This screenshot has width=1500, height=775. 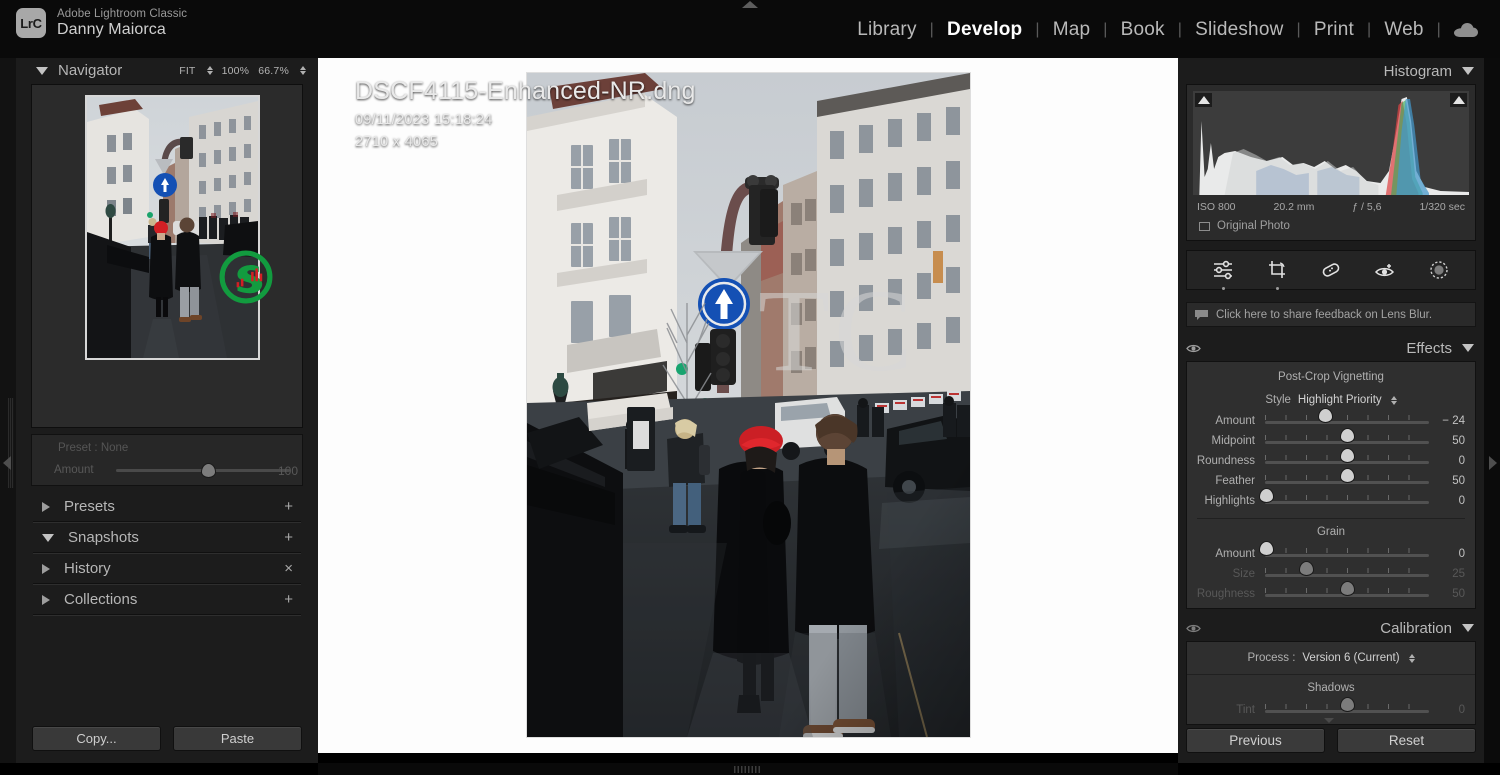 I want to click on histogram-header: Histogram, so click(x=1331, y=71).